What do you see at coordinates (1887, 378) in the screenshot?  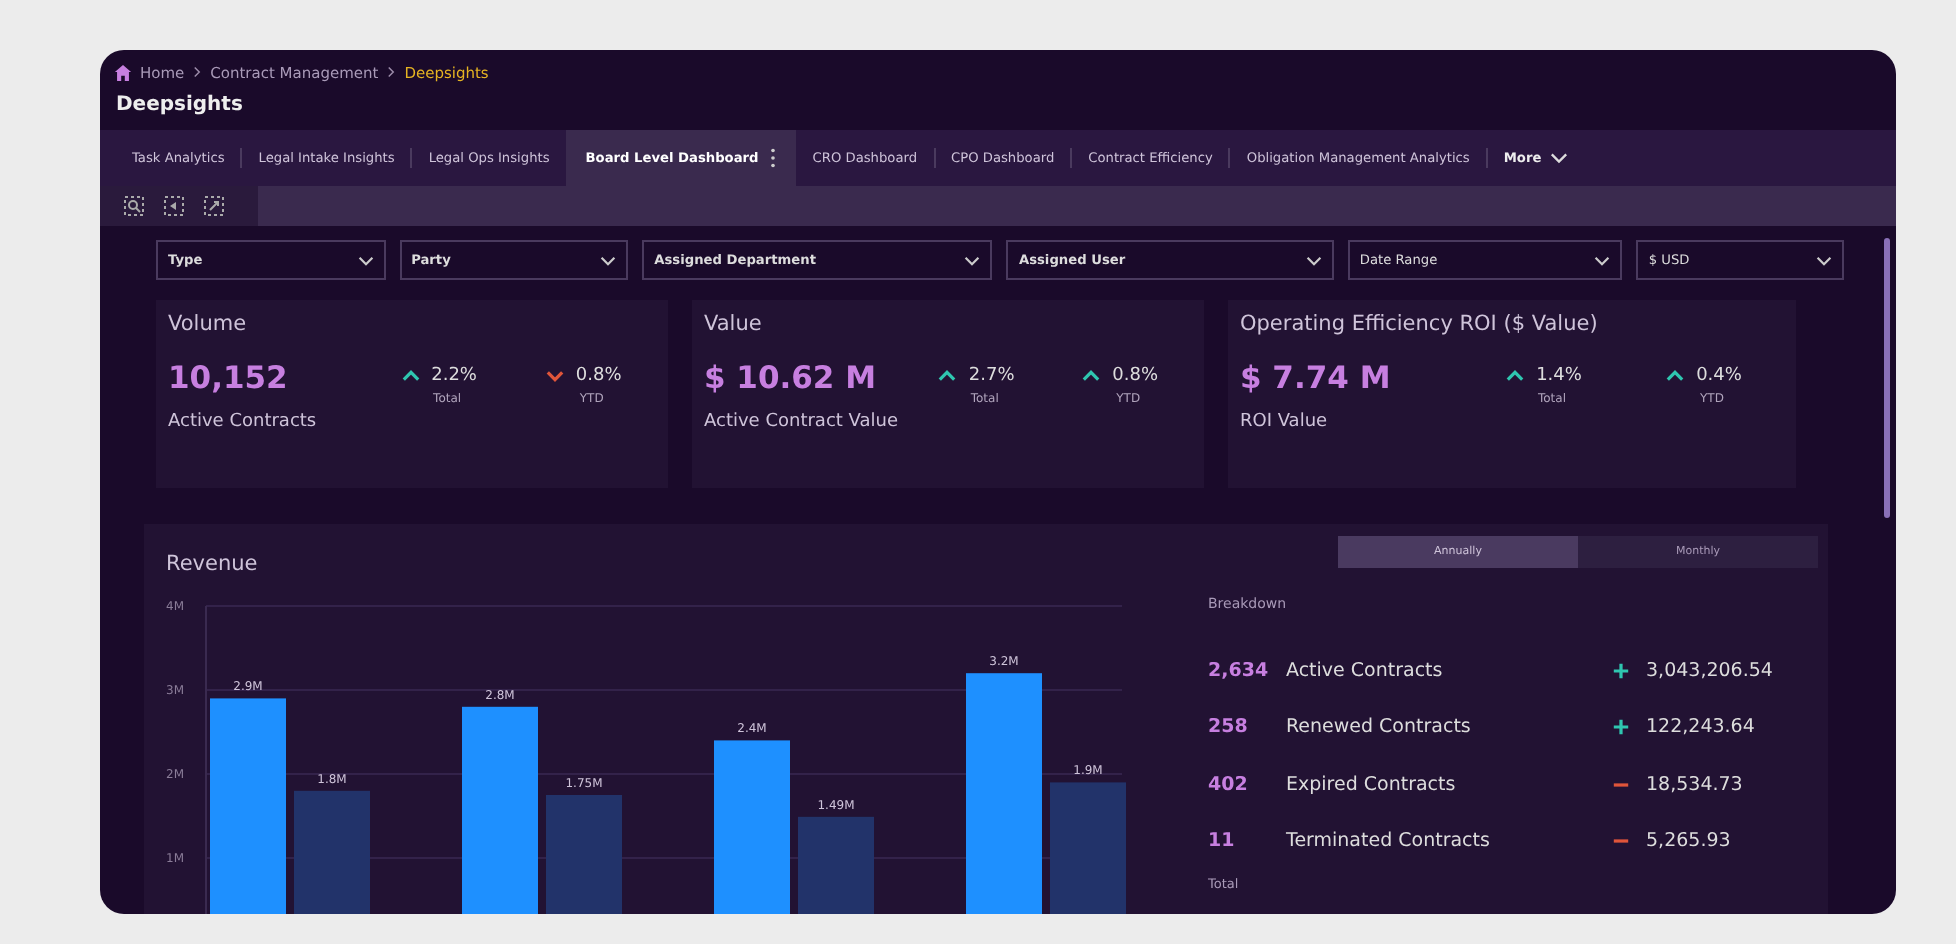 I see `scrollbar-thumb` at bounding box center [1887, 378].